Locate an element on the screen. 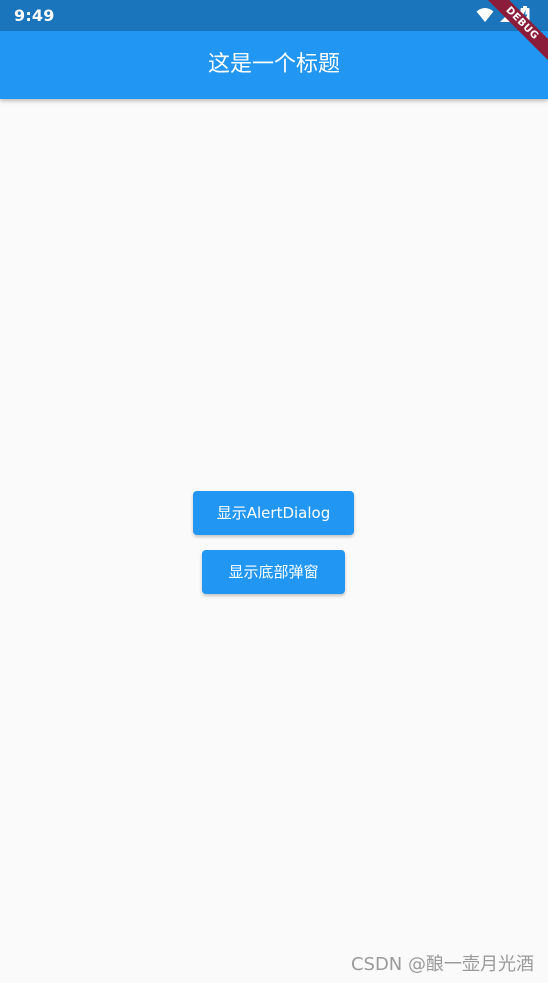 This screenshot has height=983, width=548. wifi-icon is located at coordinates (485, 15).